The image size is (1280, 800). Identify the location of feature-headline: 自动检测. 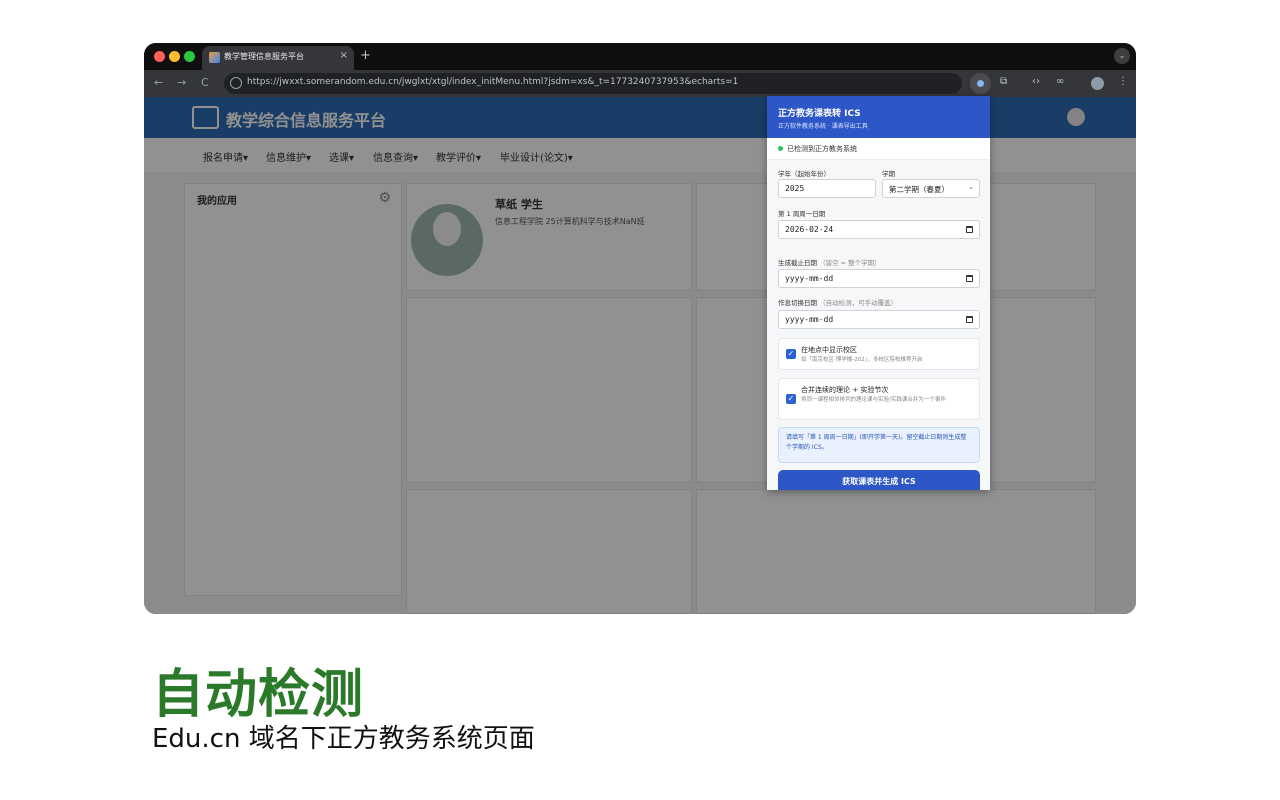
(258, 695).